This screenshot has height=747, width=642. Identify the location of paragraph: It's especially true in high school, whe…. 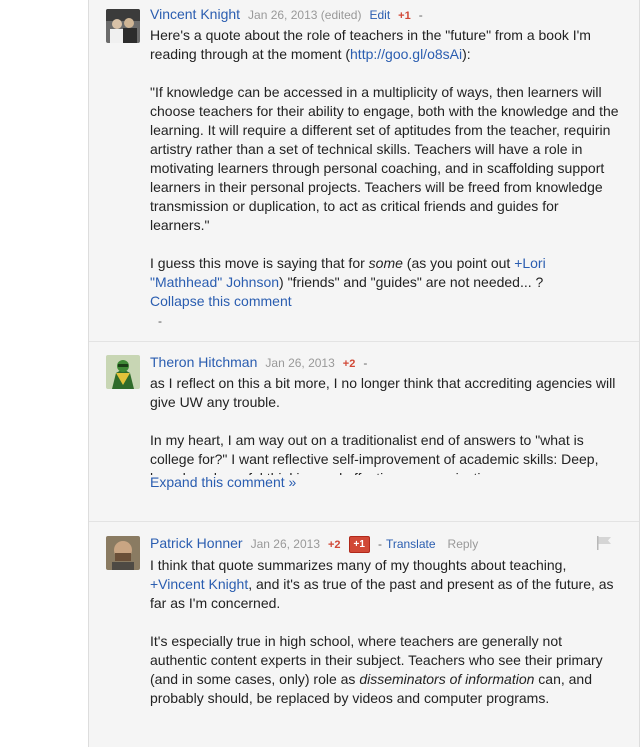
(385, 670).